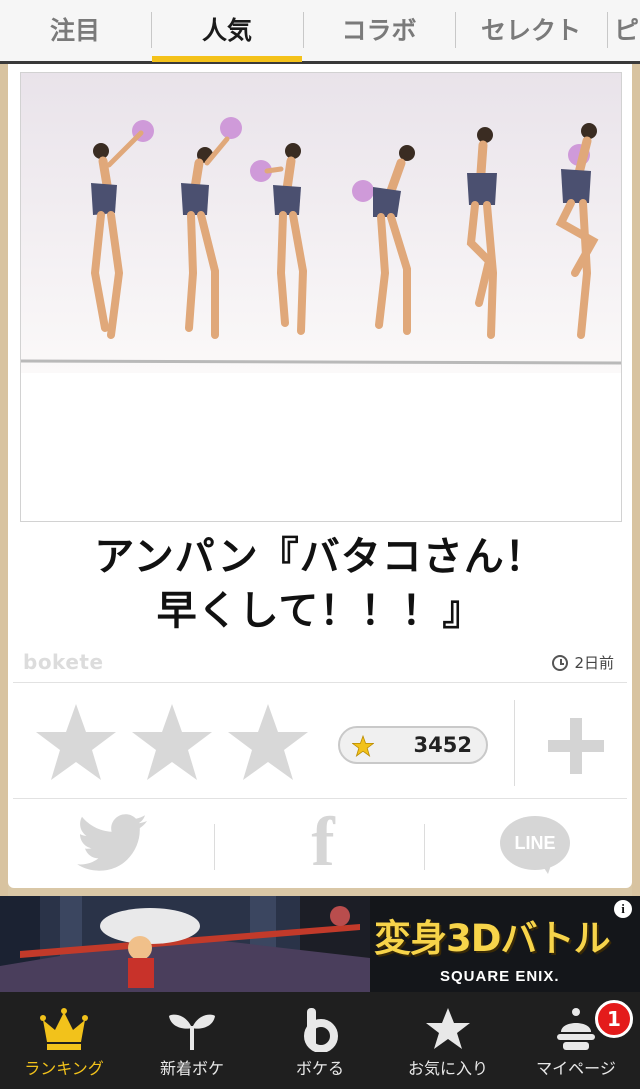 This screenshot has width=640, height=1089. I want to click on nav-ranking-label: ランキング, so click(64, 1068).